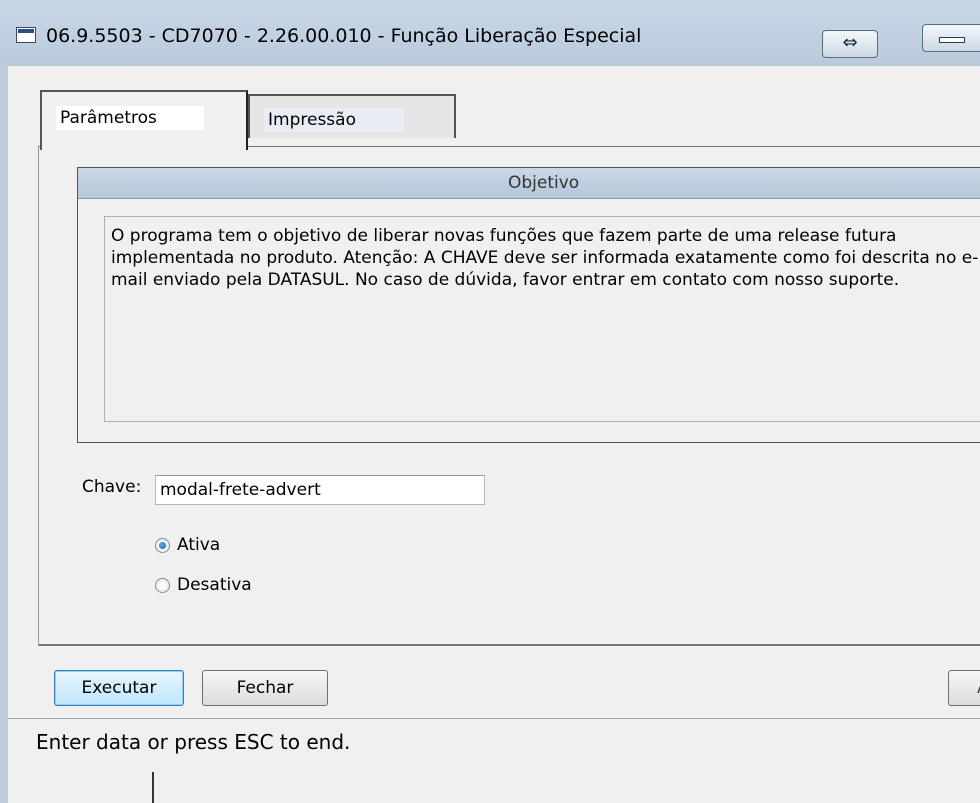 The image size is (980, 803). Describe the element at coordinates (494, 783) in the screenshot. I see `bottom-strip` at that location.